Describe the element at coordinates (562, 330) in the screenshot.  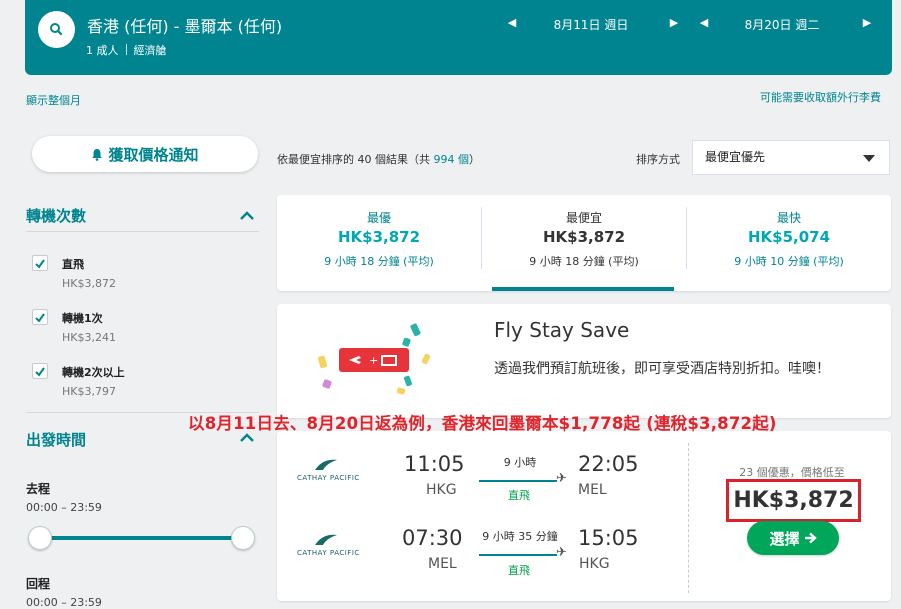
I see `promo-title: Fly Stay Save` at that location.